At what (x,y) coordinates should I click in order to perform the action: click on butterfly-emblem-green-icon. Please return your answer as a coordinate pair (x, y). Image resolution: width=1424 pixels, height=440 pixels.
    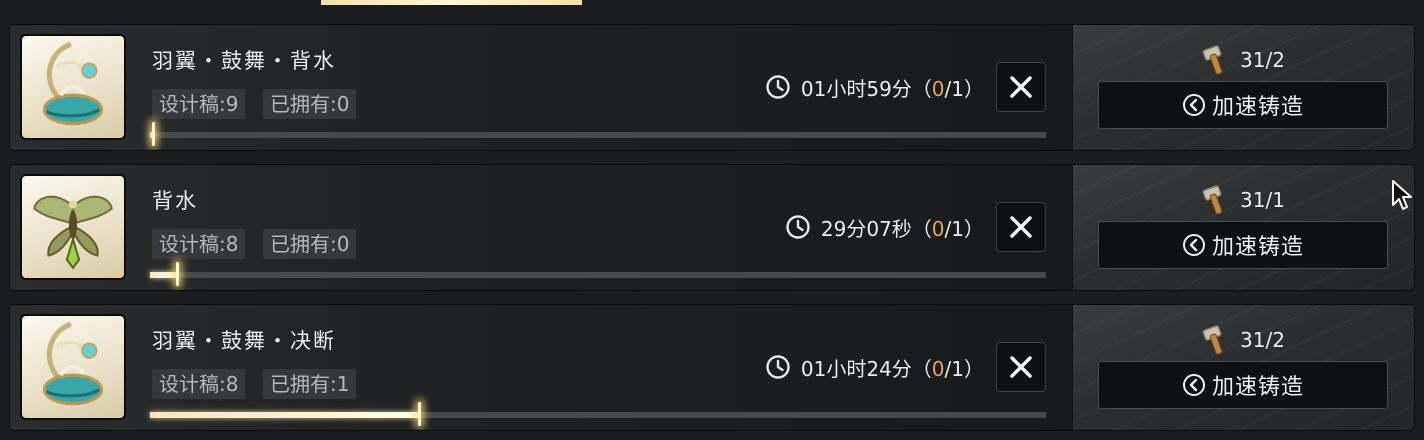
    Looking at the image, I should click on (73, 227).